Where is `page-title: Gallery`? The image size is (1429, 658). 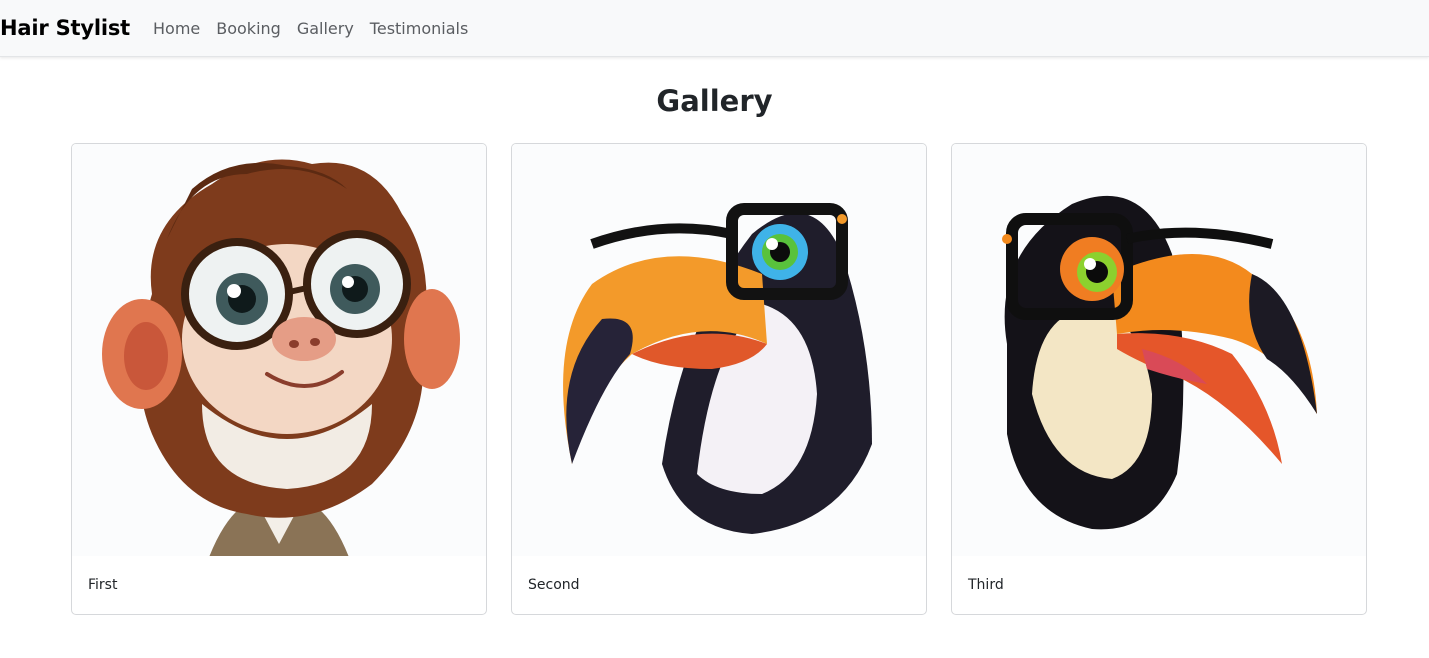
page-title: Gallery is located at coordinates (714, 101).